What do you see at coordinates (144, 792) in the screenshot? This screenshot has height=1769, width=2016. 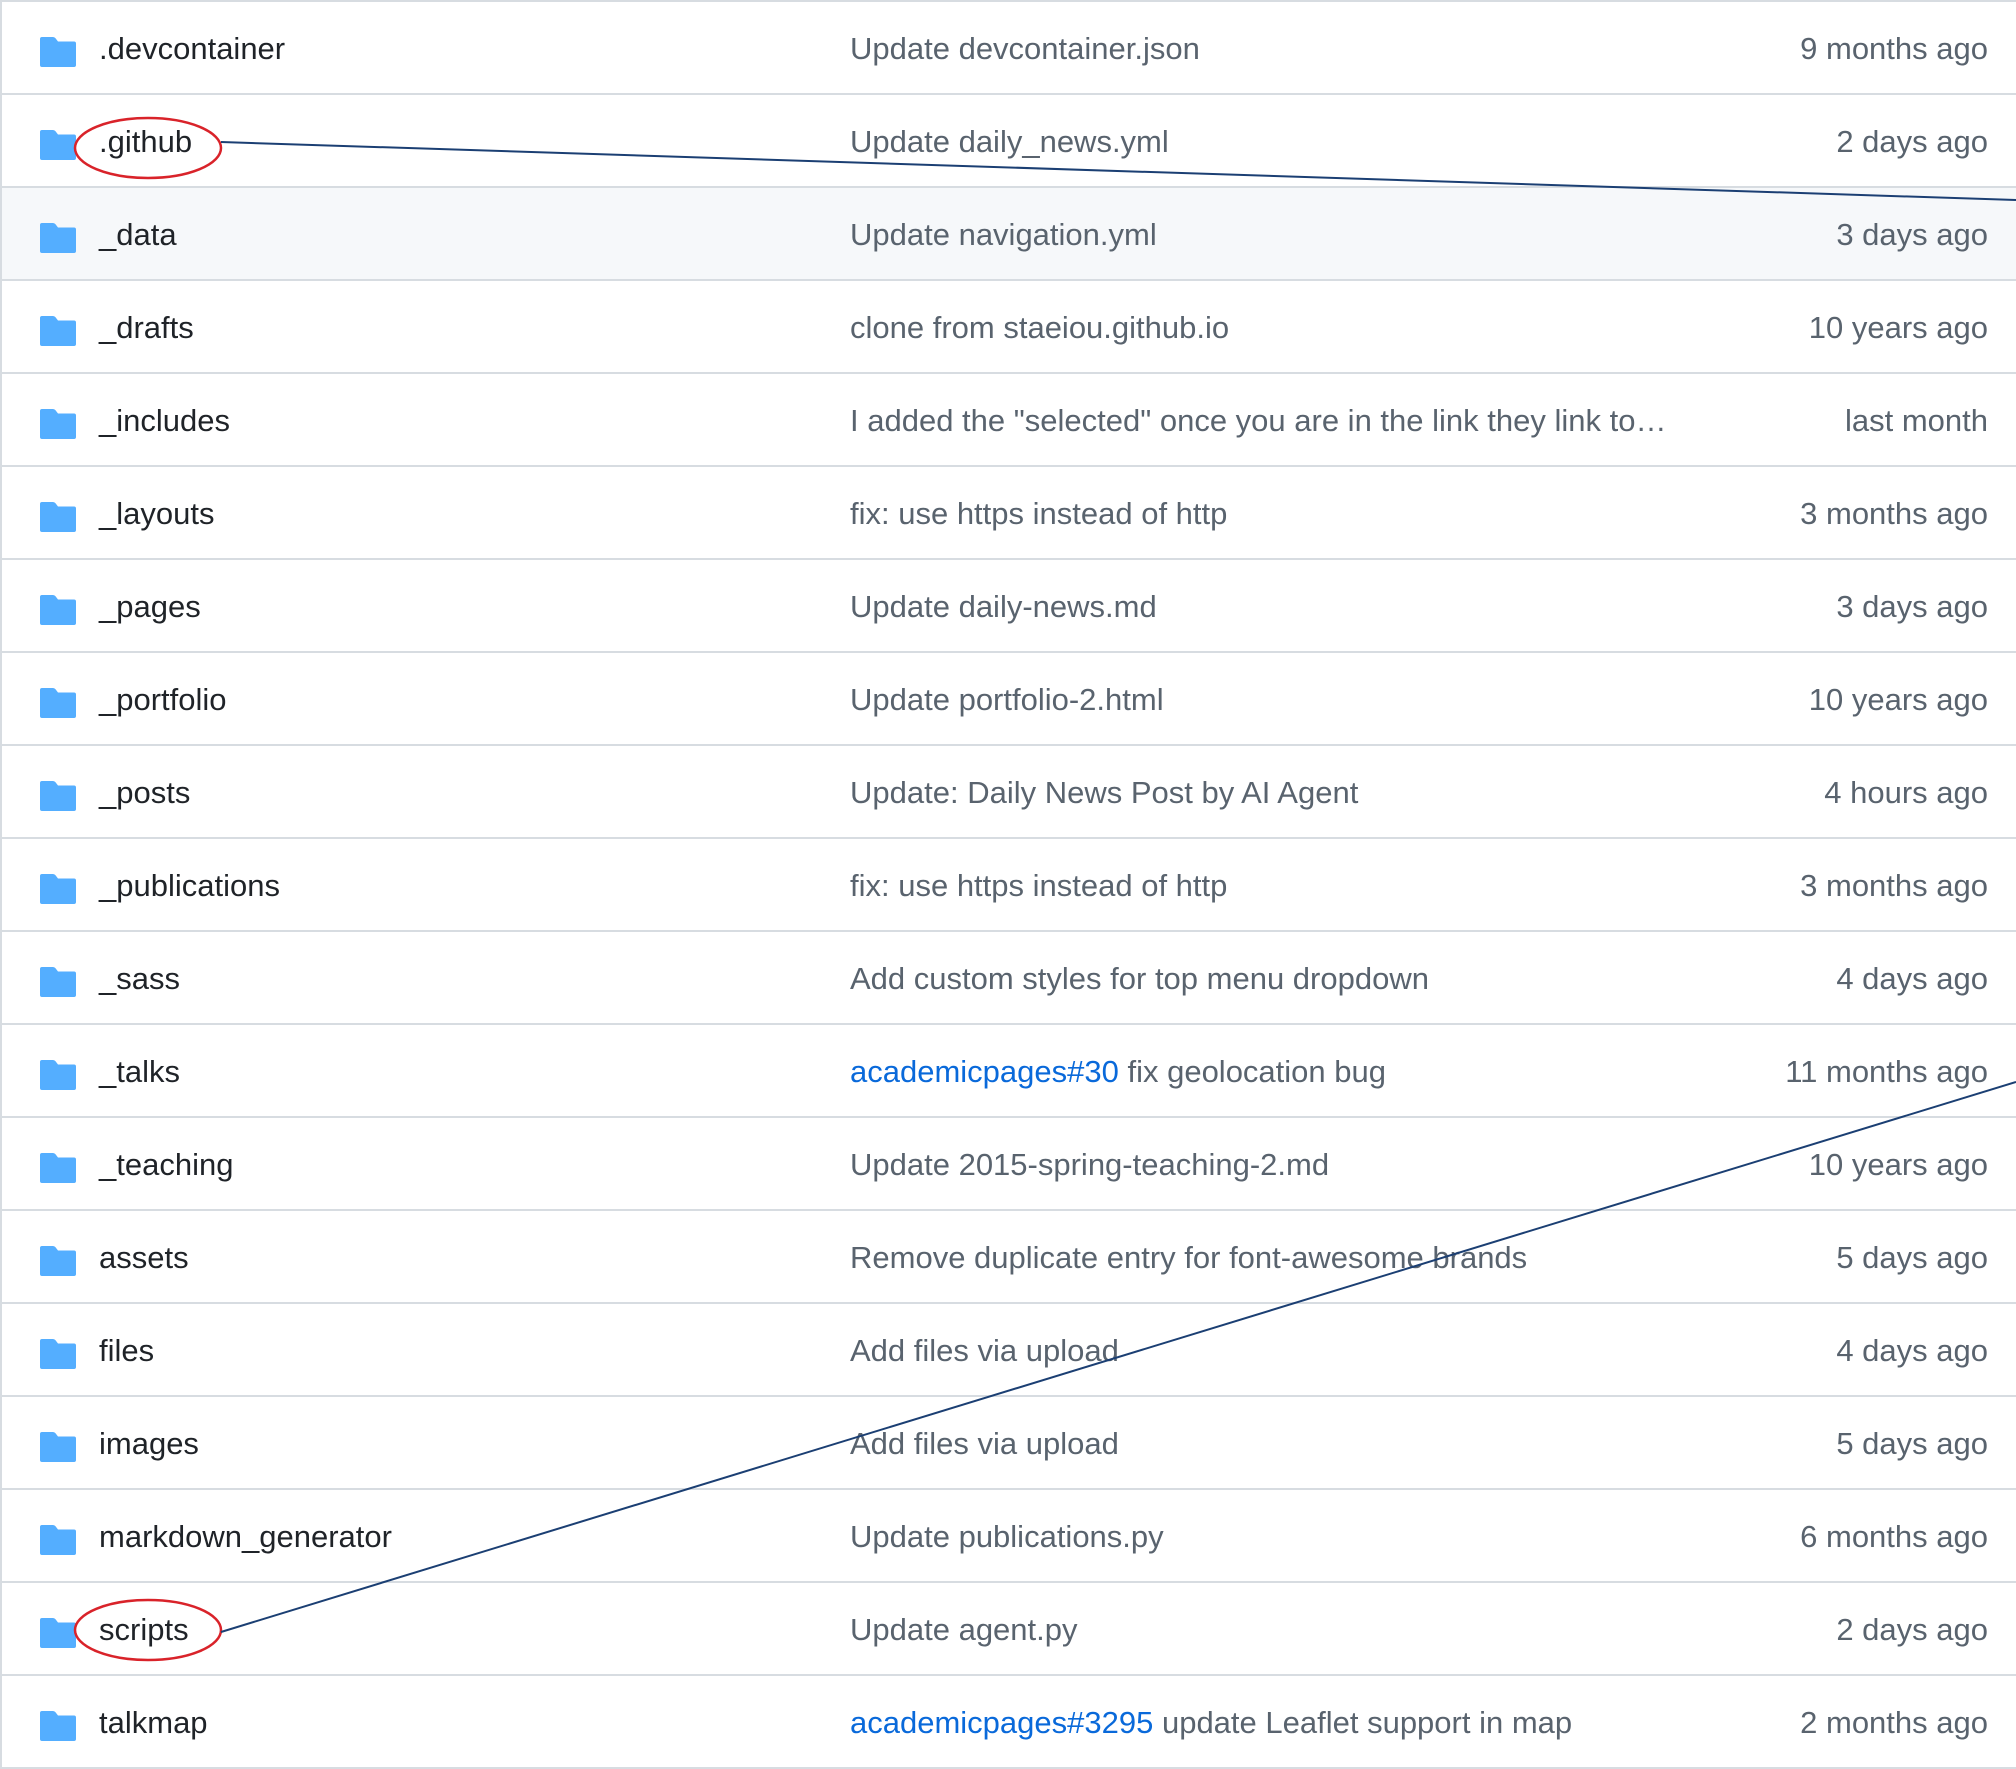 I see `folder-name-link: _posts` at bounding box center [144, 792].